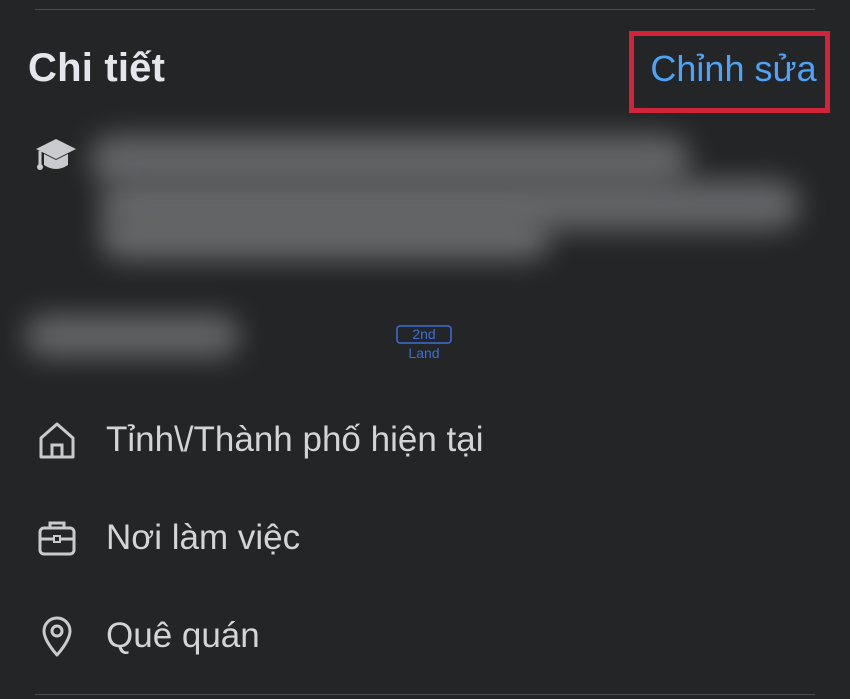 The width and height of the screenshot is (850, 699). What do you see at coordinates (733, 68) in the screenshot?
I see `edit-details-label: Chỉnh sửa` at bounding box center [733, 68].